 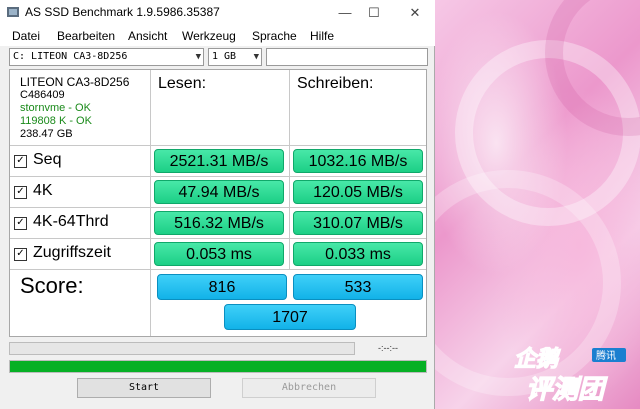 What do you see at coordinates (26, 36) in the screenshot?
I see `menu-datei: Datei` at bounding box center [26, 36].